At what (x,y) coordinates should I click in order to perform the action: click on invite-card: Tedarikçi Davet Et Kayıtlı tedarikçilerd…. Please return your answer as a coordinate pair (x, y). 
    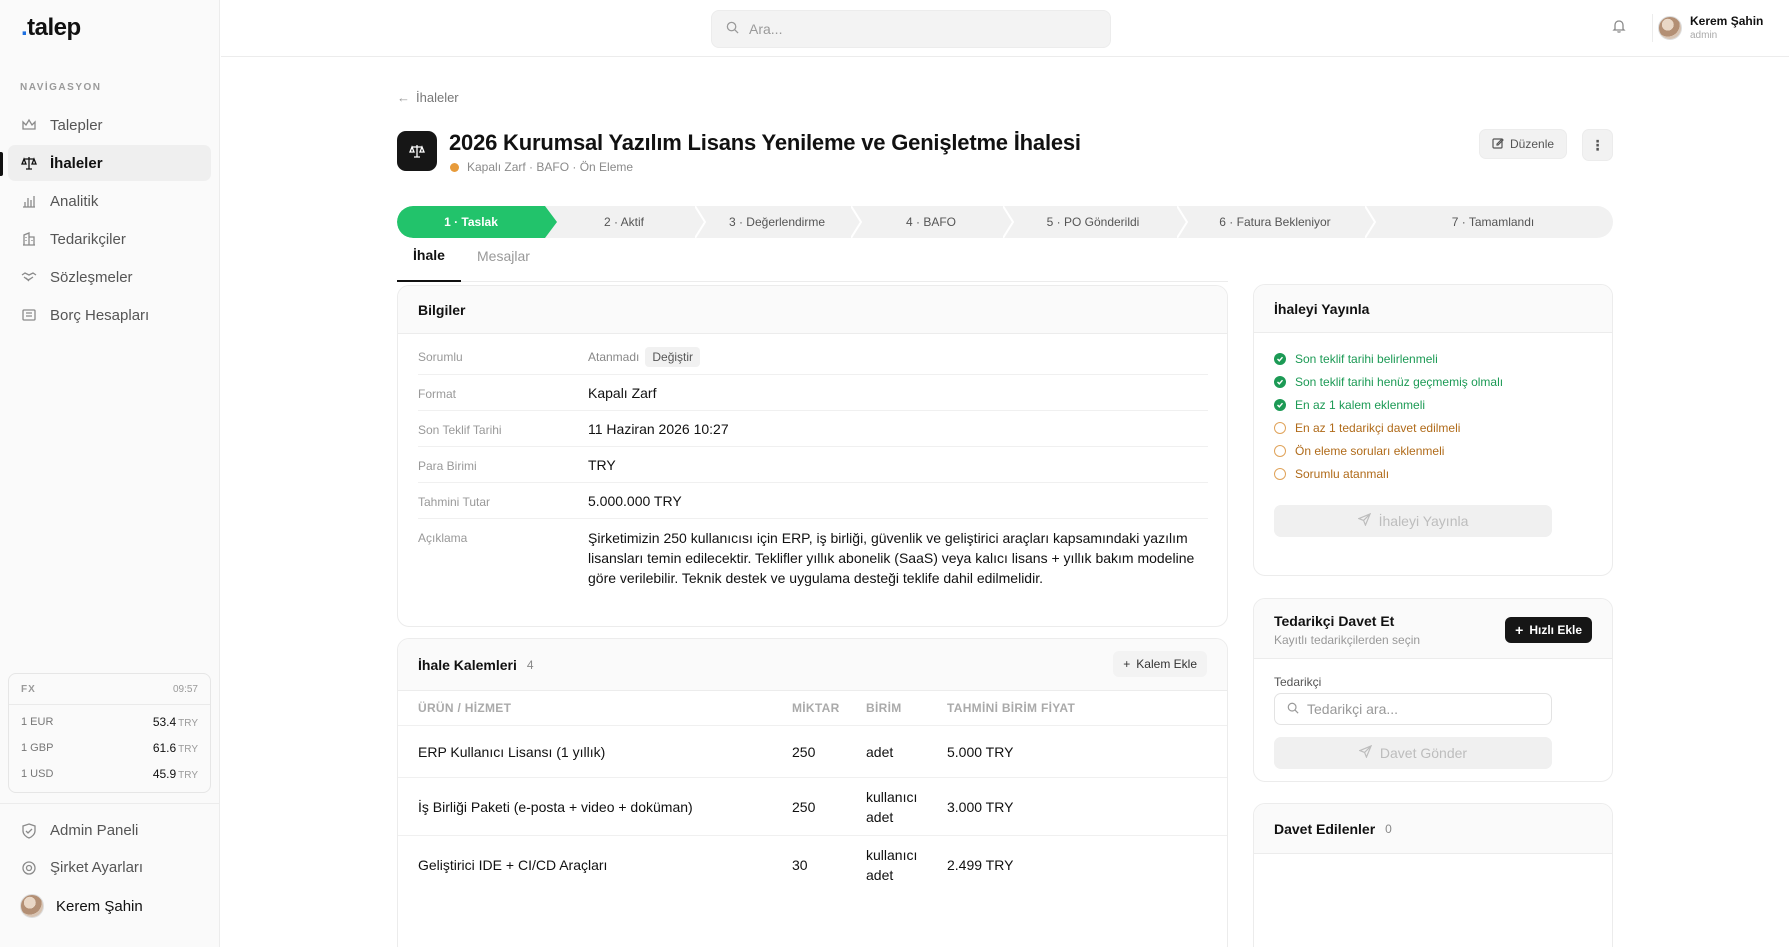
    Looking at the image, I should click on (1433, 690).